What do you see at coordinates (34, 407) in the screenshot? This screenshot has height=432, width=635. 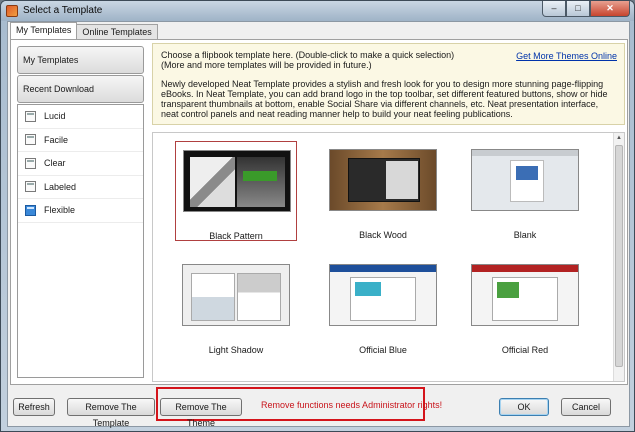 I see `refresh-button: Refresh` at bounding box center [34, 407].